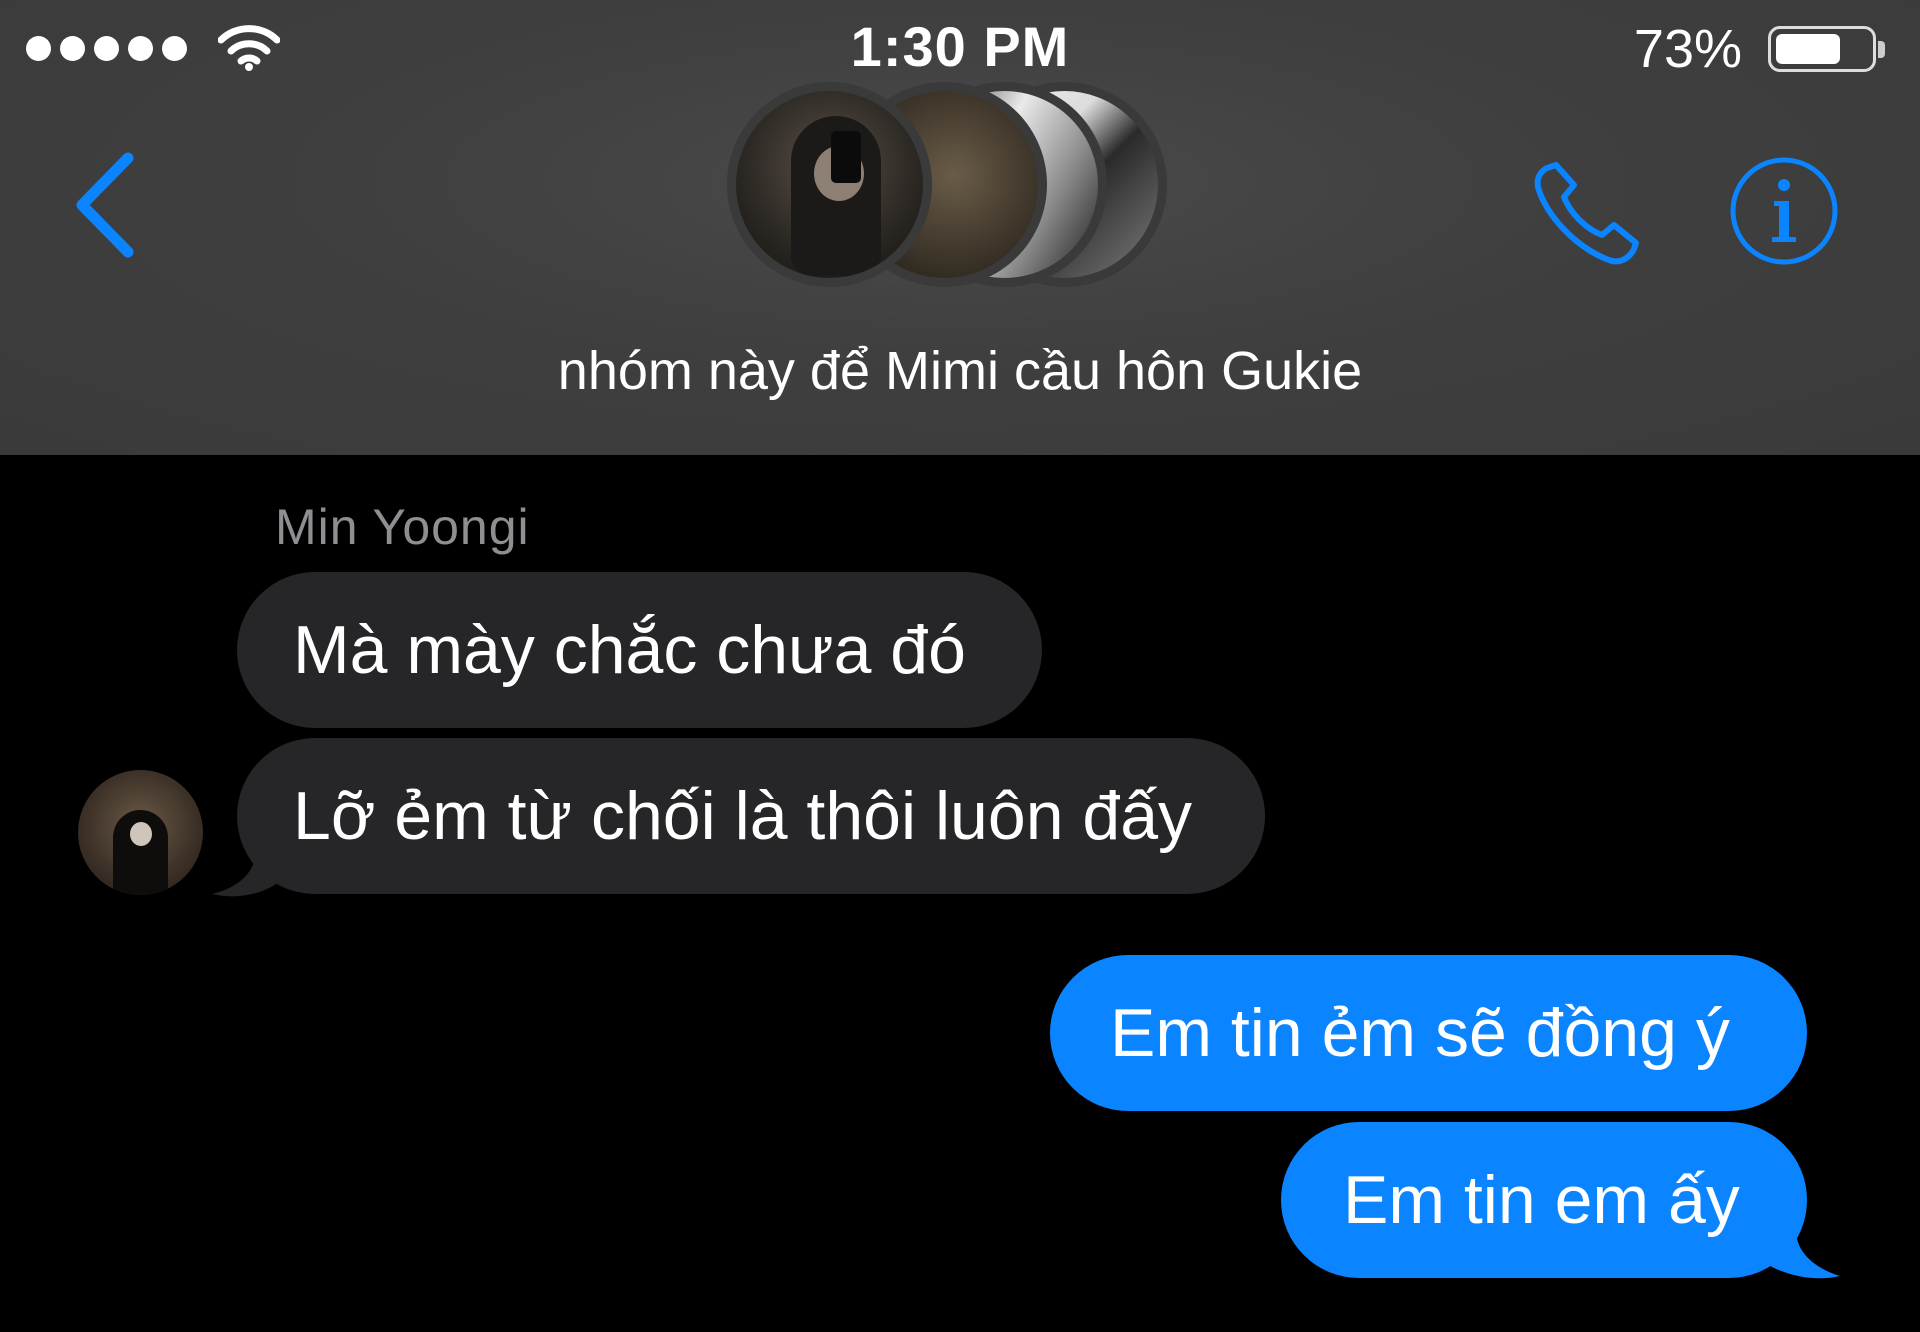  I want to click on group-name: nhóm này để Mimi cầu hôn Gukie, so click(960, 371).